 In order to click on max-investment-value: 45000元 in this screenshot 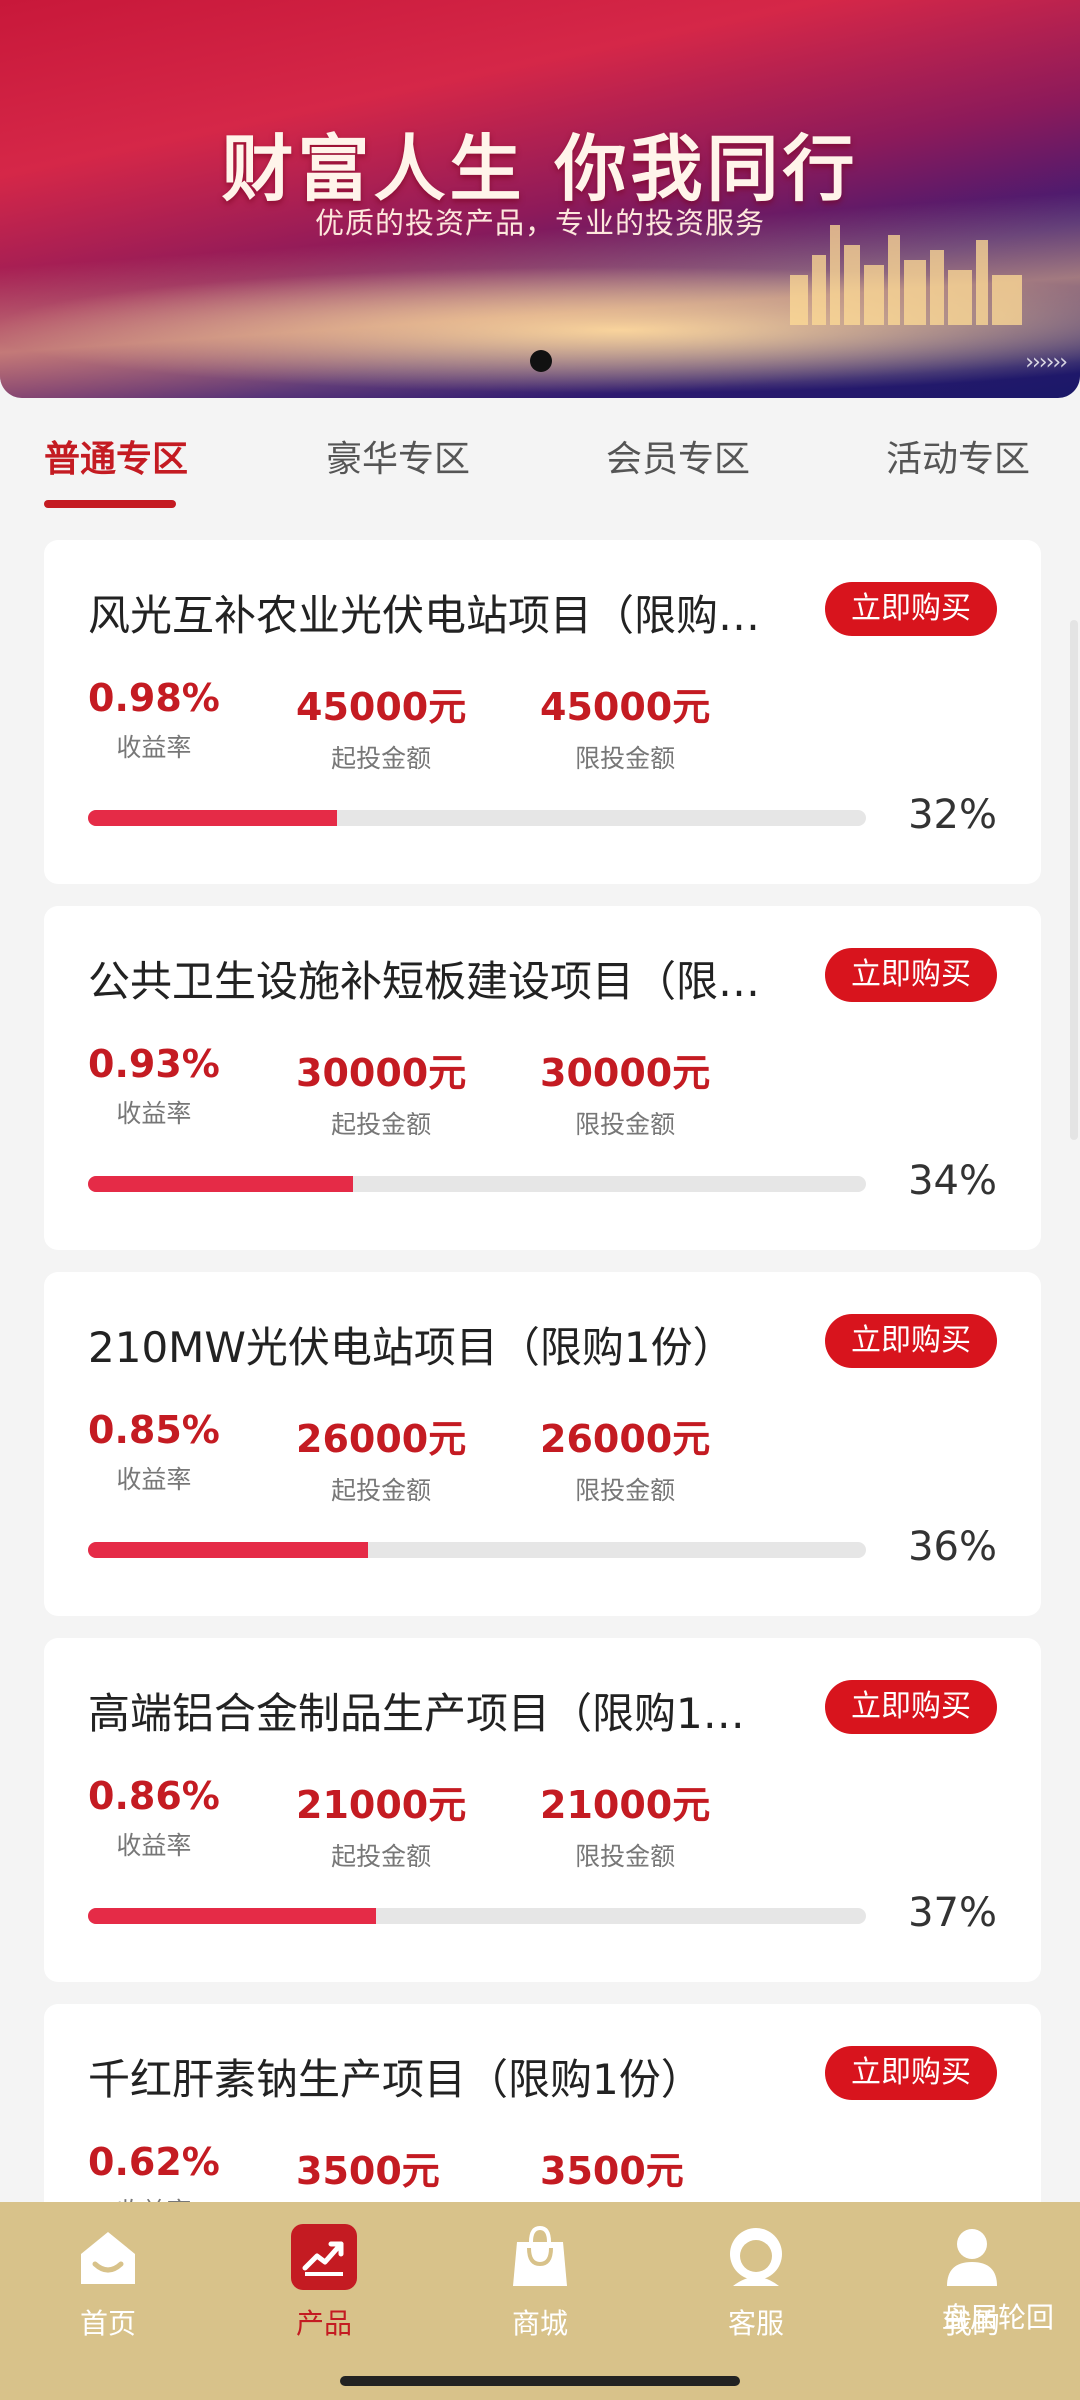, I will do `click(625, 707)`.